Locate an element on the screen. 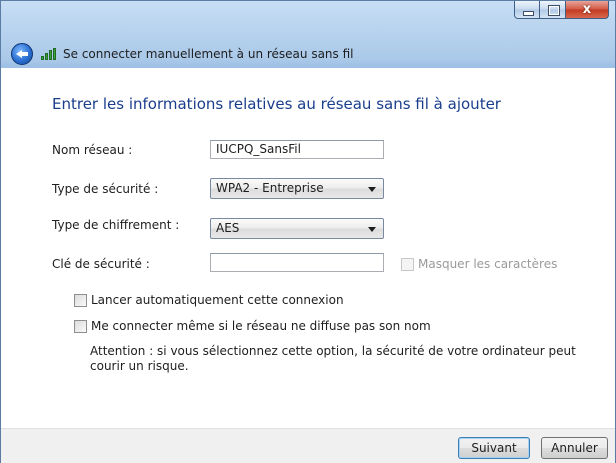 This screenshot has width=616, height=463. close-button: x is located at coordinates (587, 10).